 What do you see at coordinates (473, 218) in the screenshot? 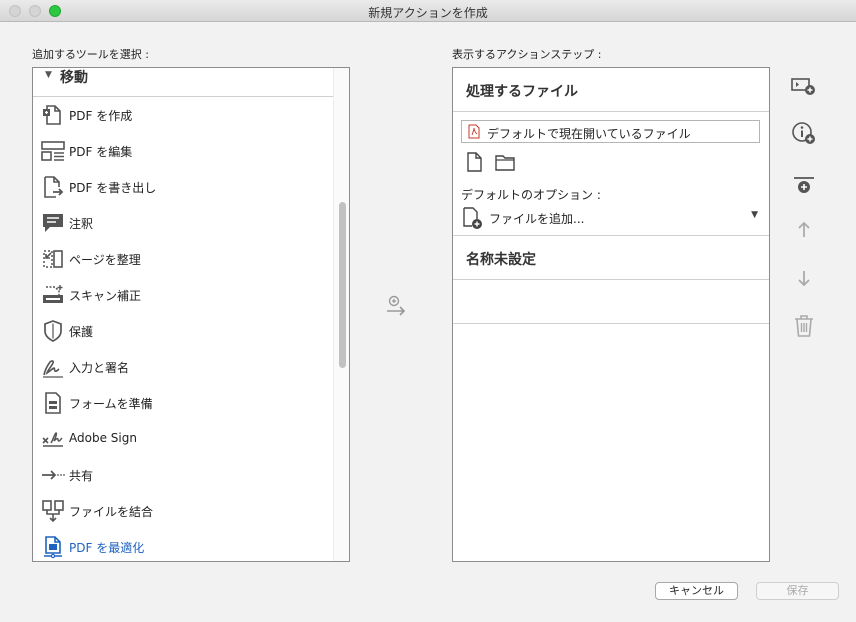
I see `add-file-plus-icon` at bounding box center [473, 218].